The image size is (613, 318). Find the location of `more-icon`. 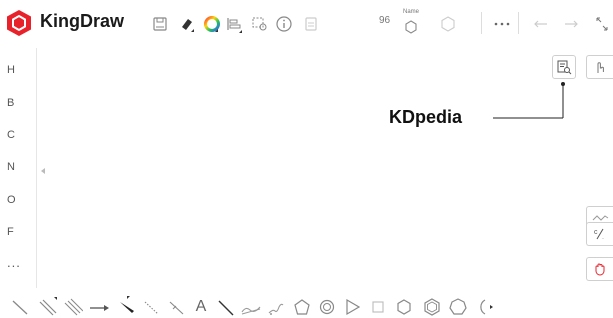

more-icon is located at coordinates (502, 24).